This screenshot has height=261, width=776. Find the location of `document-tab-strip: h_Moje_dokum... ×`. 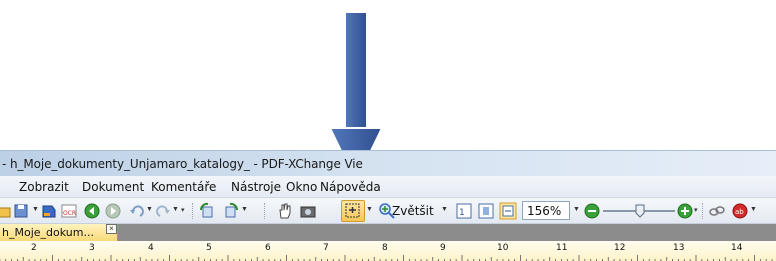

document-tab-strip: h_Moje_dokum... × is located at coordinates (388, 232).